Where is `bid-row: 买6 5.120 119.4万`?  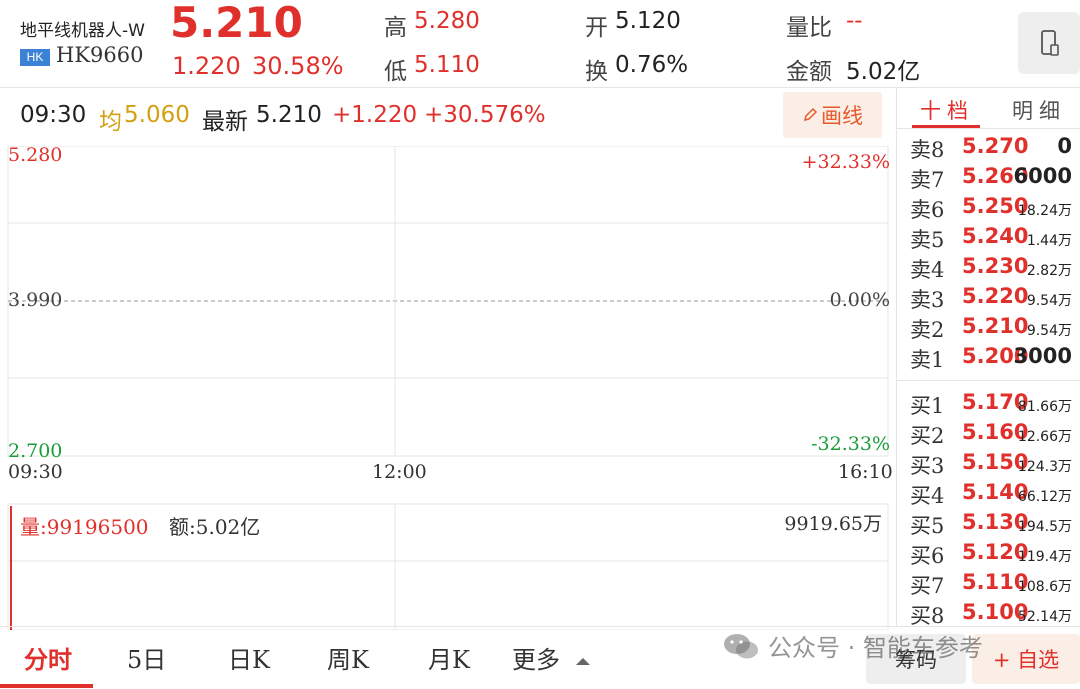 bid-row: 买6 5.120 119.4万 is located at coordinates (989, 553).